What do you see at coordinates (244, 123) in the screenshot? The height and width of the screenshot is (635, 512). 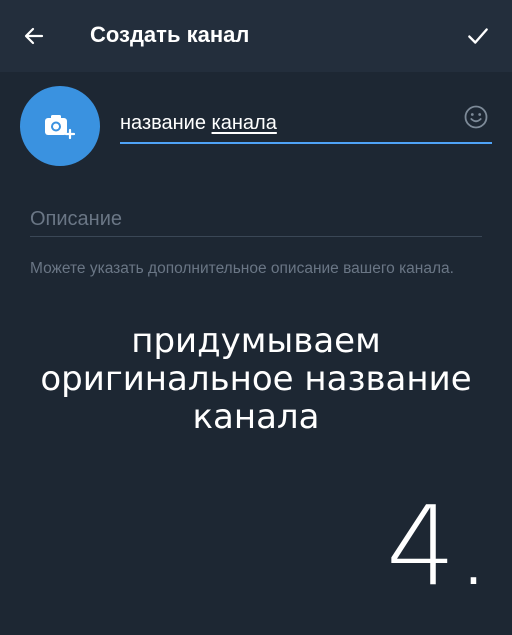 I see `channel-name-text-underlined: канала` at bounding box center [244, 123].